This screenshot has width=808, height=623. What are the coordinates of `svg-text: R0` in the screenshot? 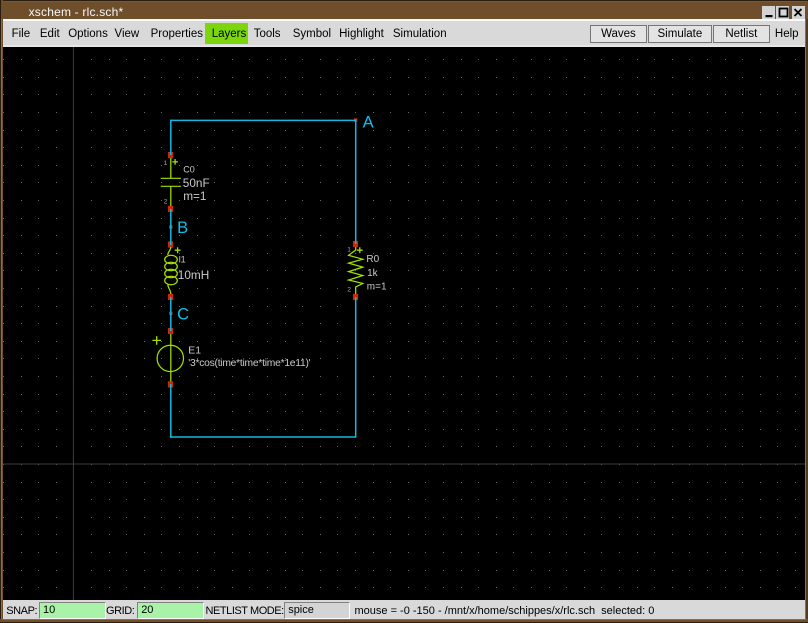 It's located at (372, 259).